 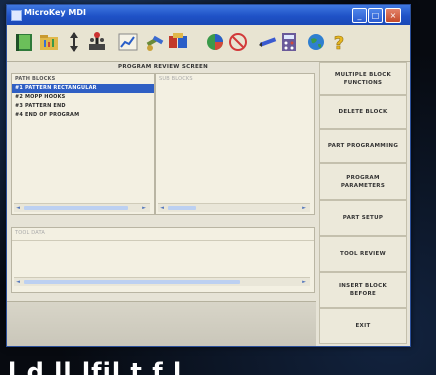 I want to click on insert-block-before-button: INSERT BLOCK BEFORE, so click(x=363, y=290).